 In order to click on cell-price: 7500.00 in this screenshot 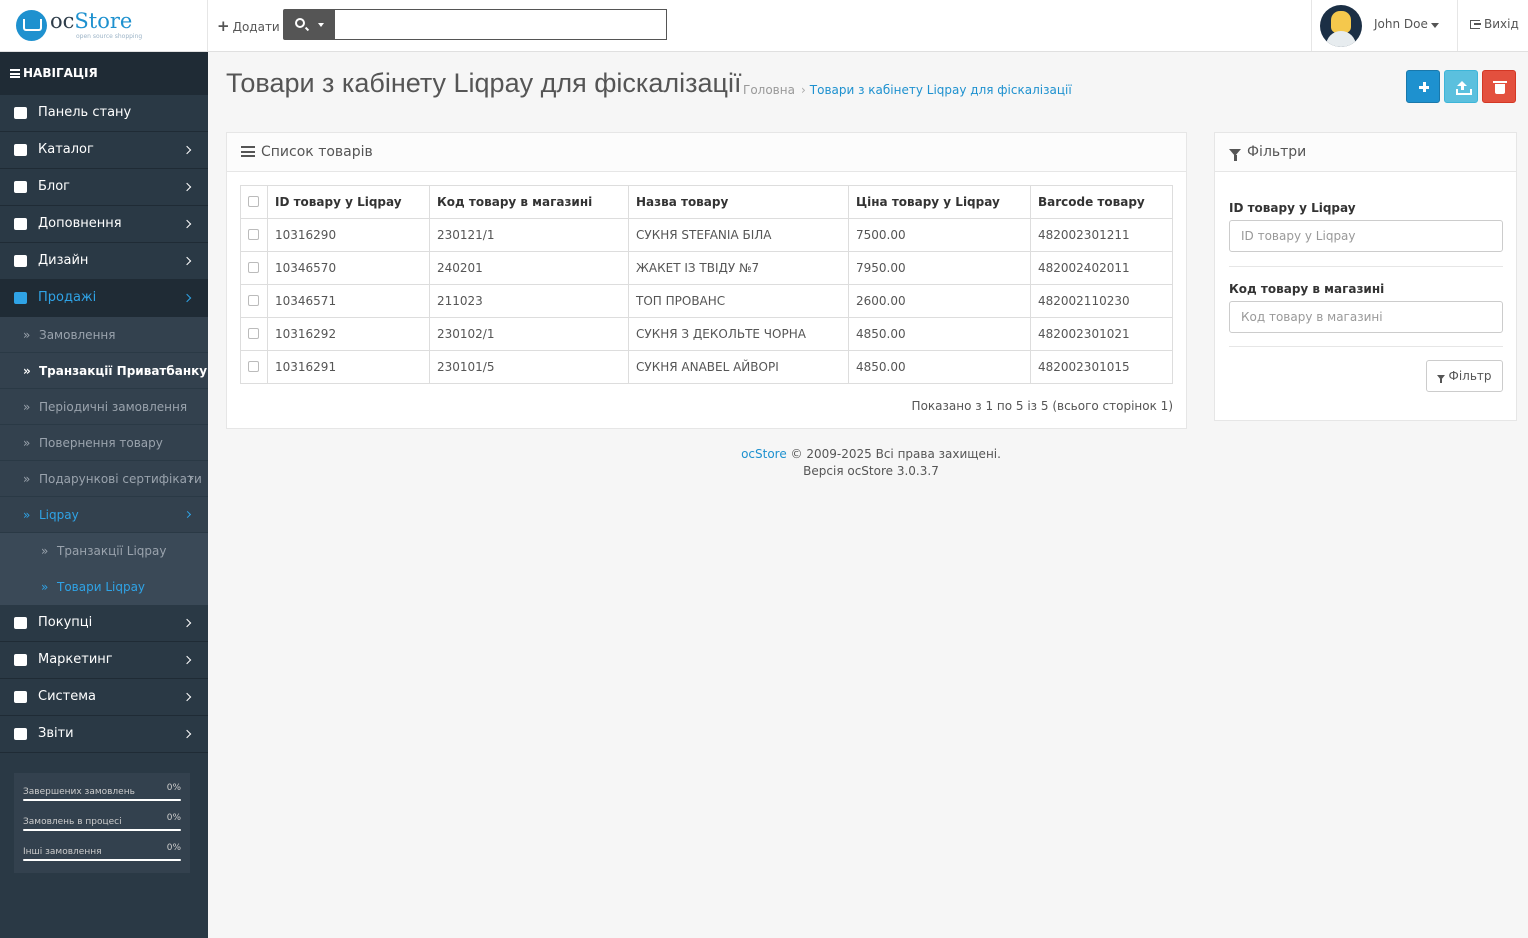, I will do `click(939, 235)`.